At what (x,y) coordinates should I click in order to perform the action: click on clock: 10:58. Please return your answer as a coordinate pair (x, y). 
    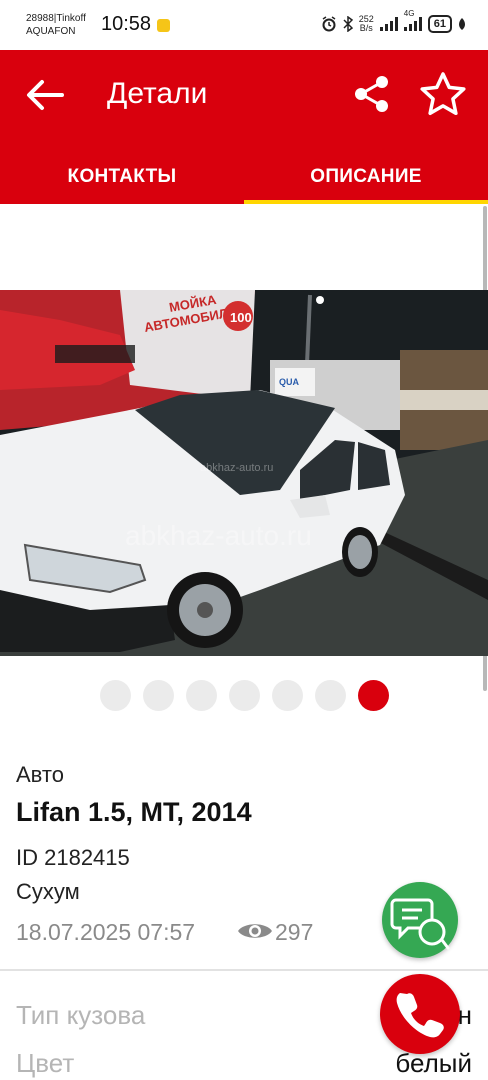
    Looking at the image, I should click on (126, 24).